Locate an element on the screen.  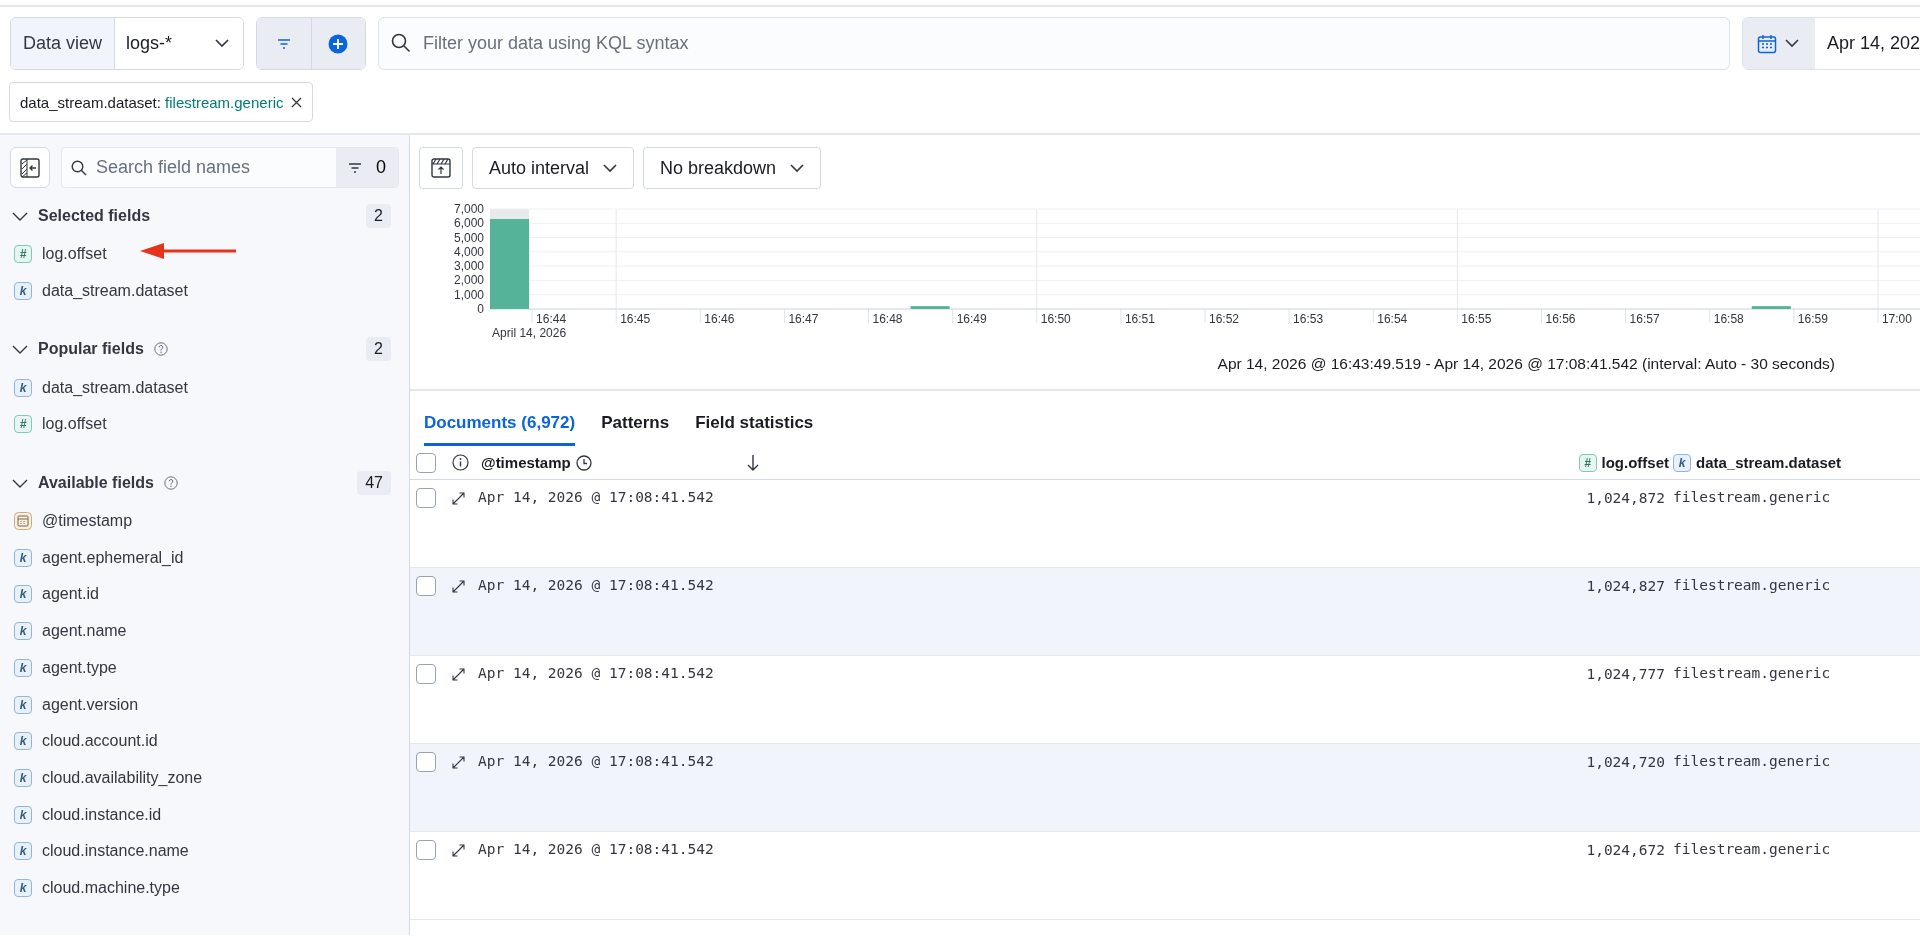
field-name: agent.name is located at coordinates (84, 631).